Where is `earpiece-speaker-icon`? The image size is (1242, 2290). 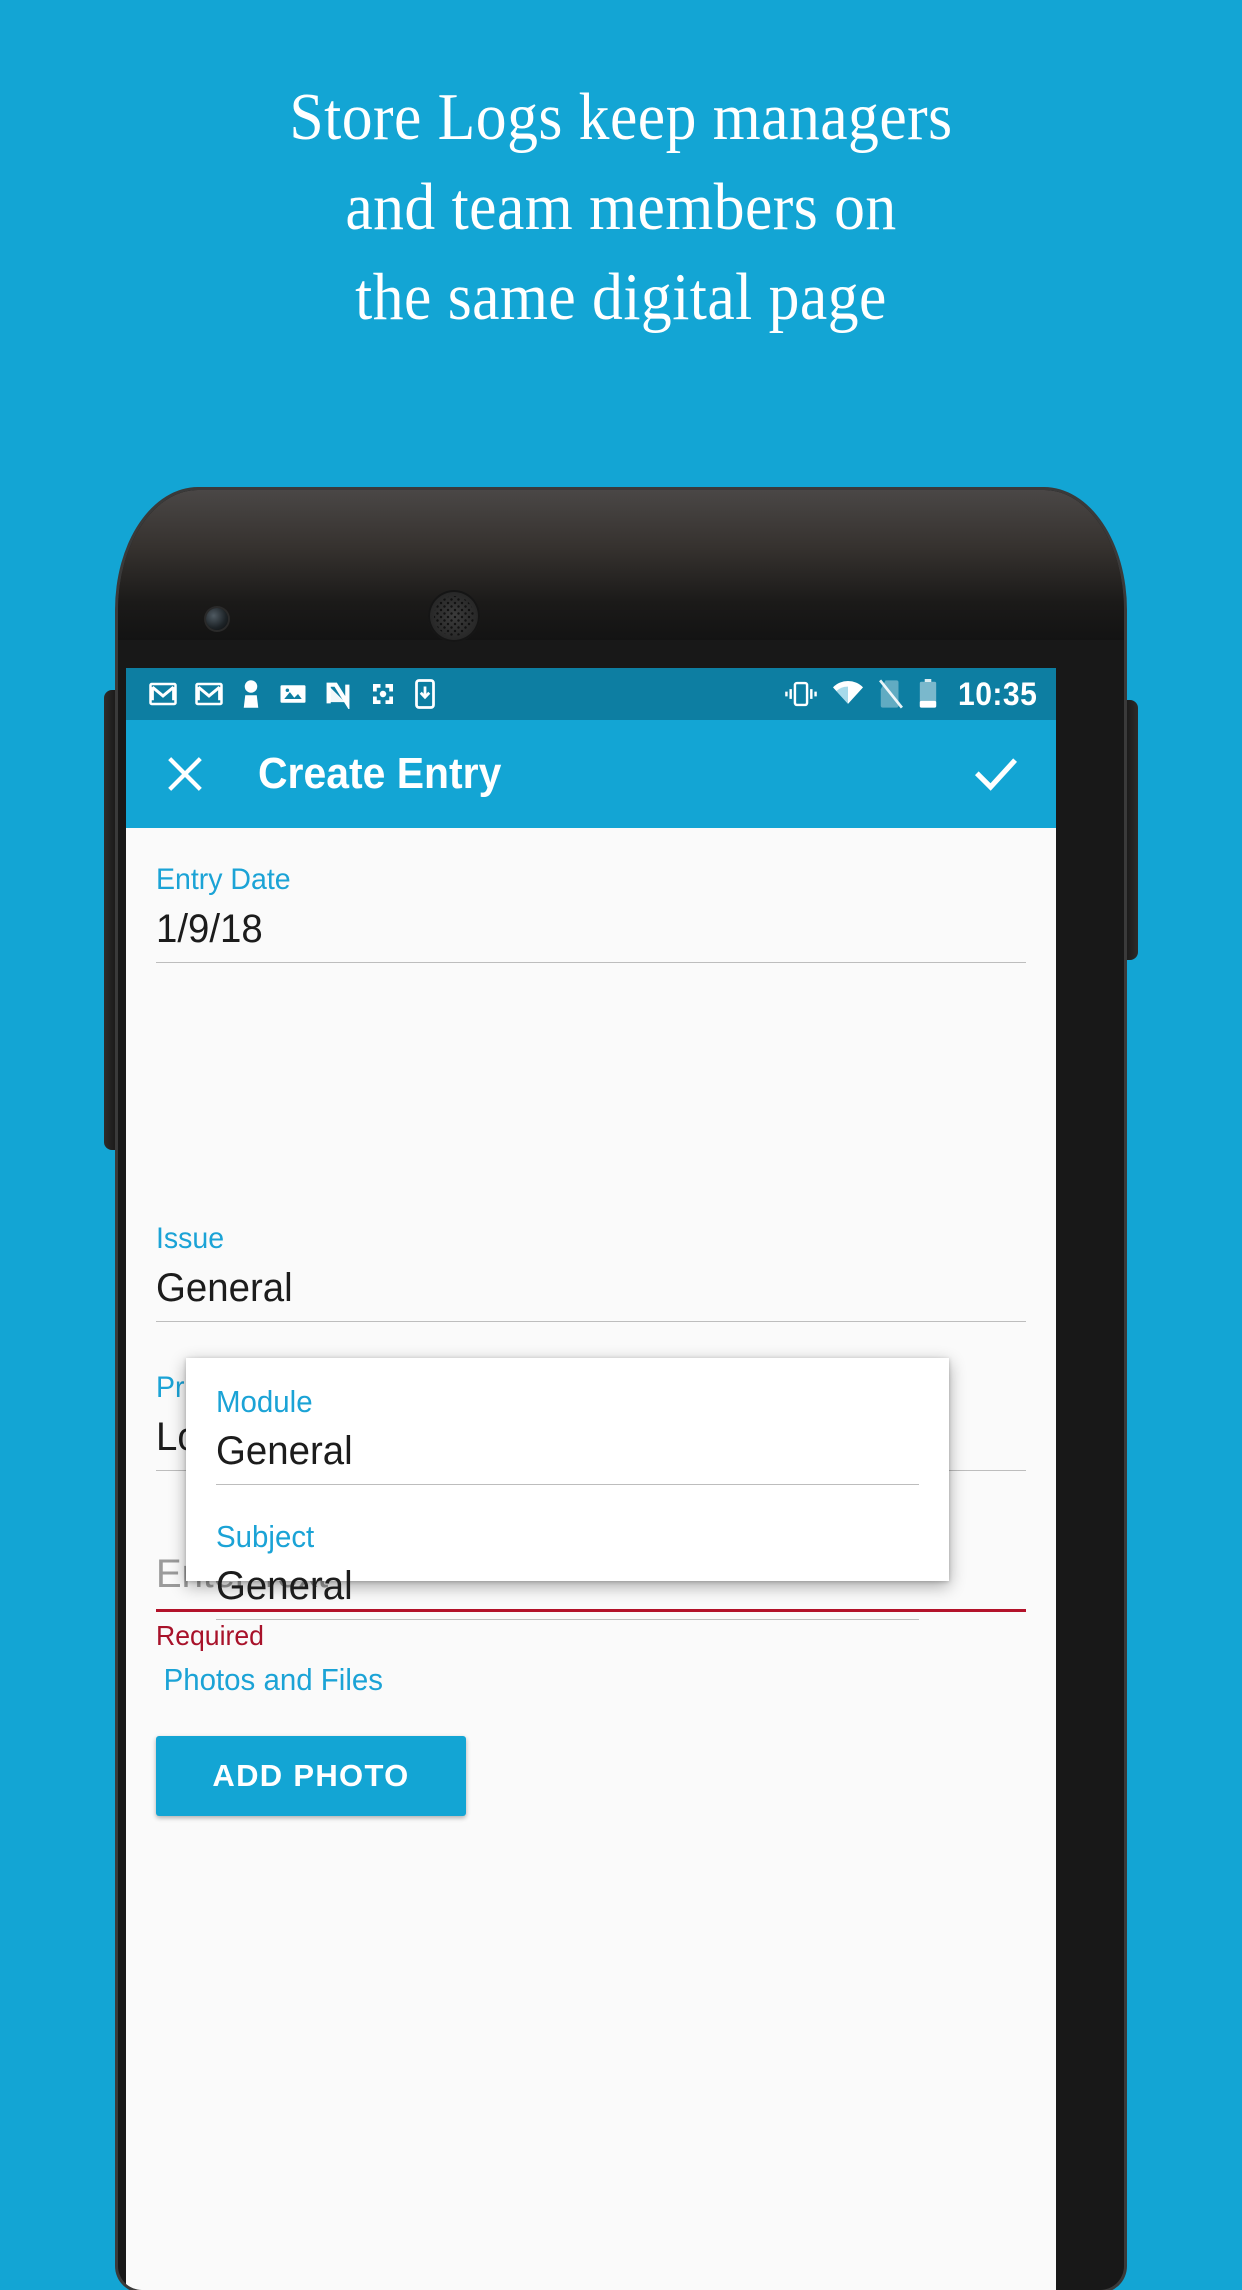 earpiece-speaker-icon is located at coordinates (454, 616).